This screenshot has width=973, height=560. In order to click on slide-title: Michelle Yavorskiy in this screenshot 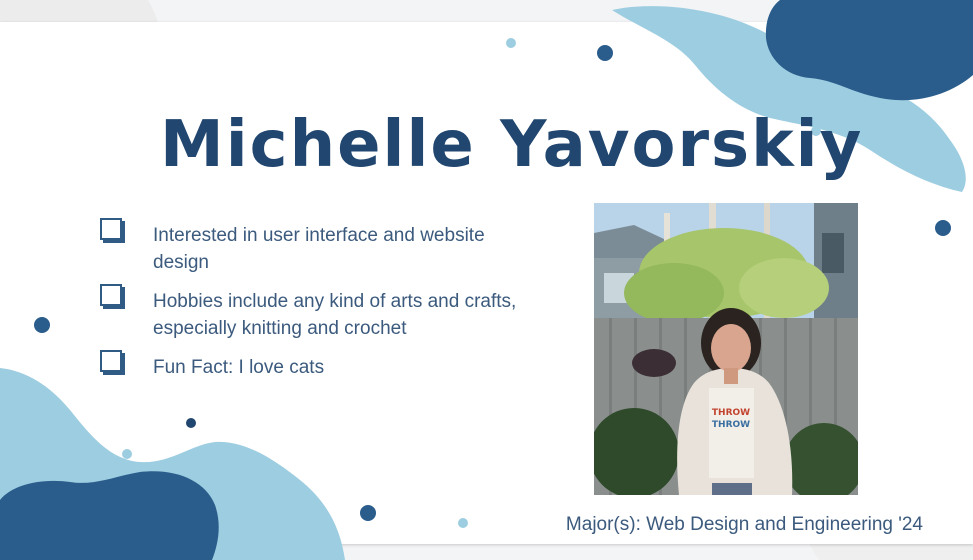, I will do `click(511, 145)`.